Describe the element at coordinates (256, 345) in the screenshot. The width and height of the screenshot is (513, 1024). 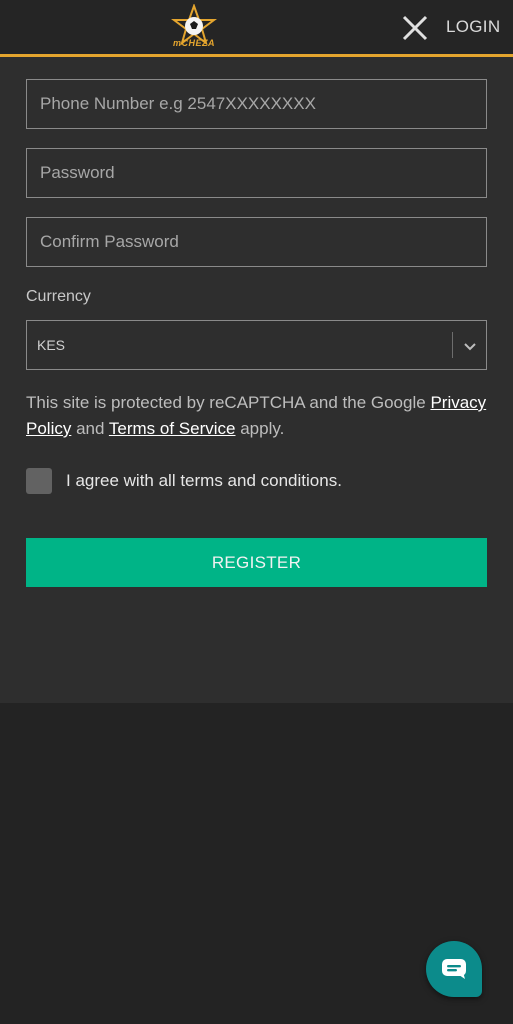
I see `currency-select: KES` at that location.